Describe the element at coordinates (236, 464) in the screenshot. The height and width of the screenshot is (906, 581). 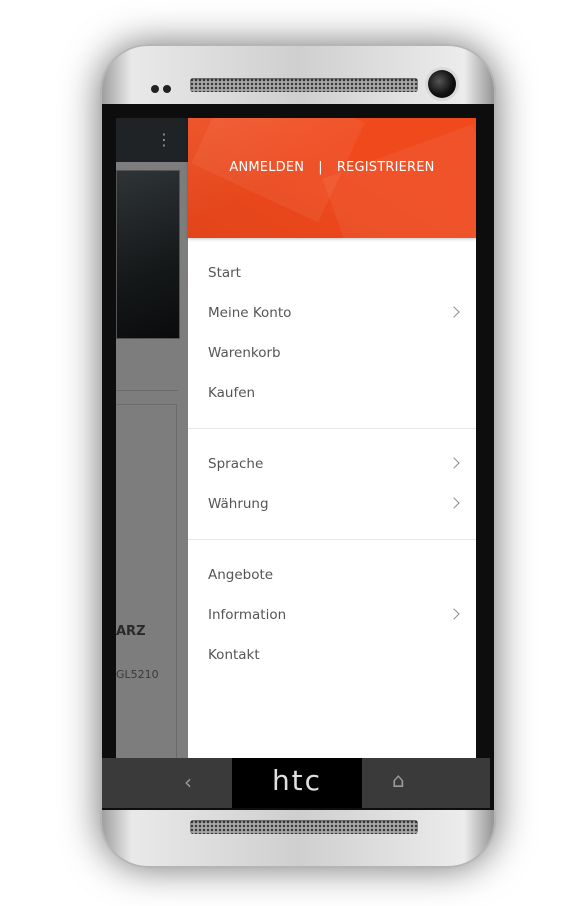
I see `menu-item-label: Sprache` at that location.